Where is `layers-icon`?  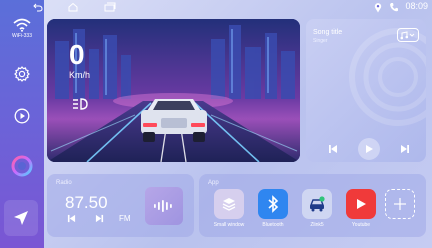
layers-icon is located at coordinates (229, 204).